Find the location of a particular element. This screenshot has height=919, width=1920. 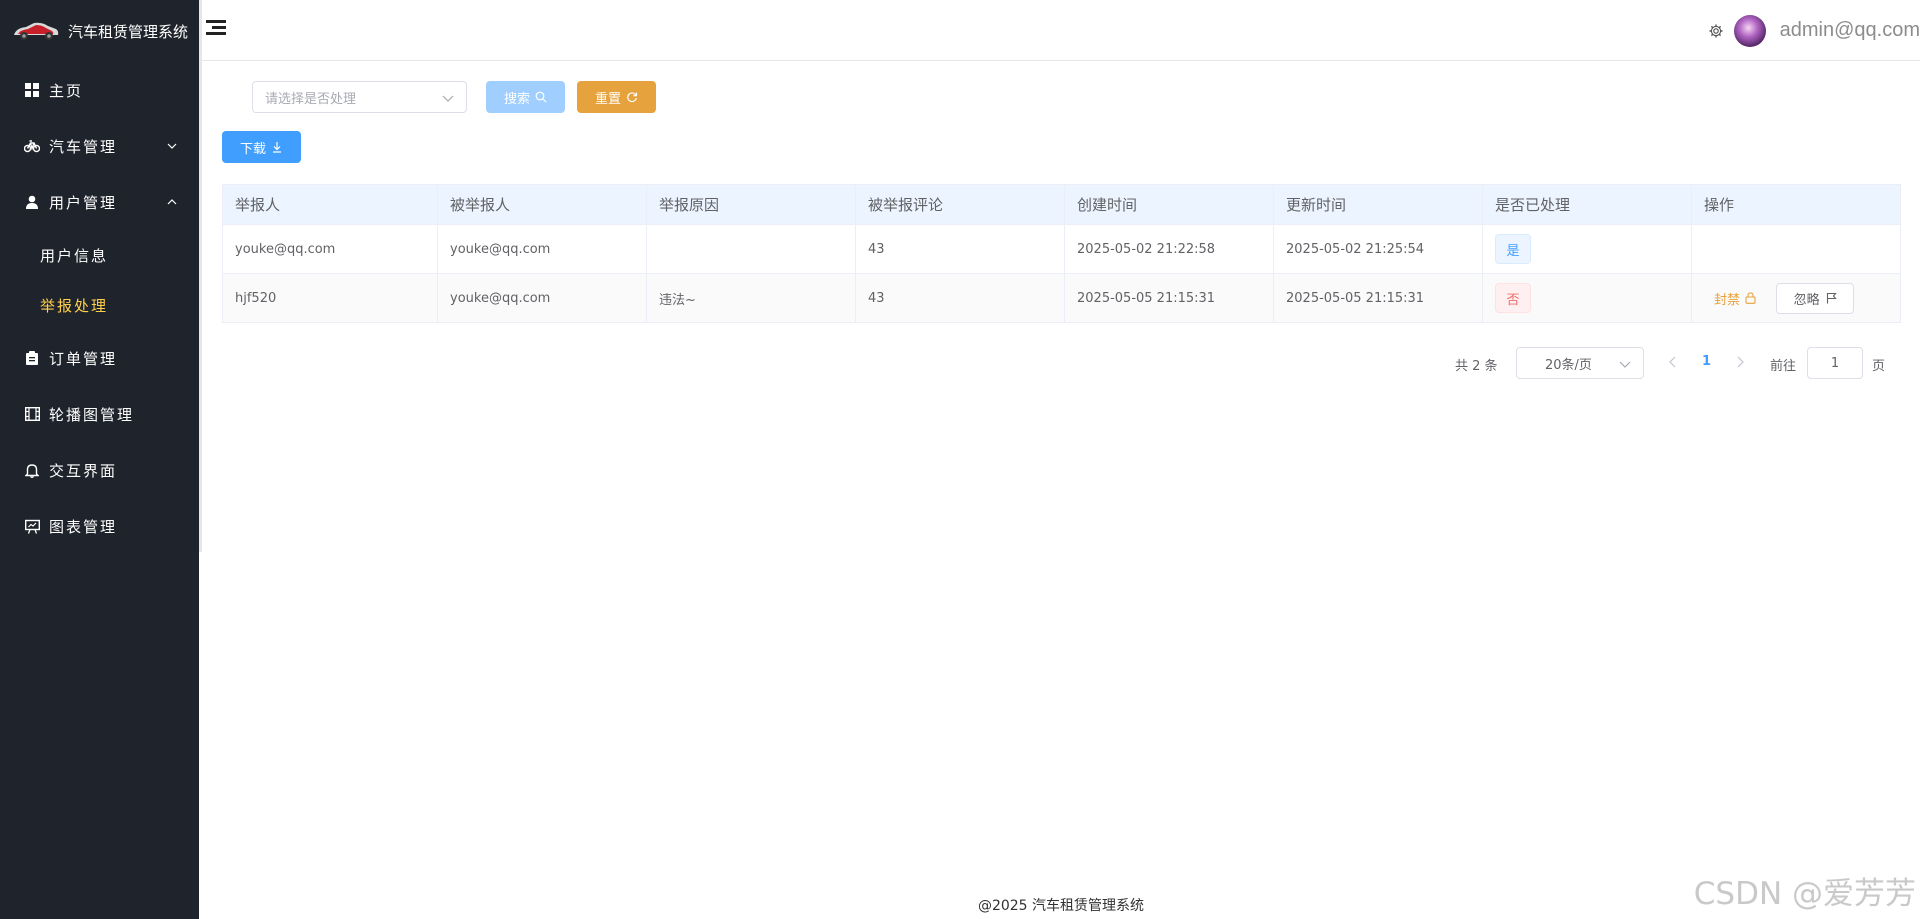

sidebar-item-user-management: 用户管理 is located at coordinates (99, 202).